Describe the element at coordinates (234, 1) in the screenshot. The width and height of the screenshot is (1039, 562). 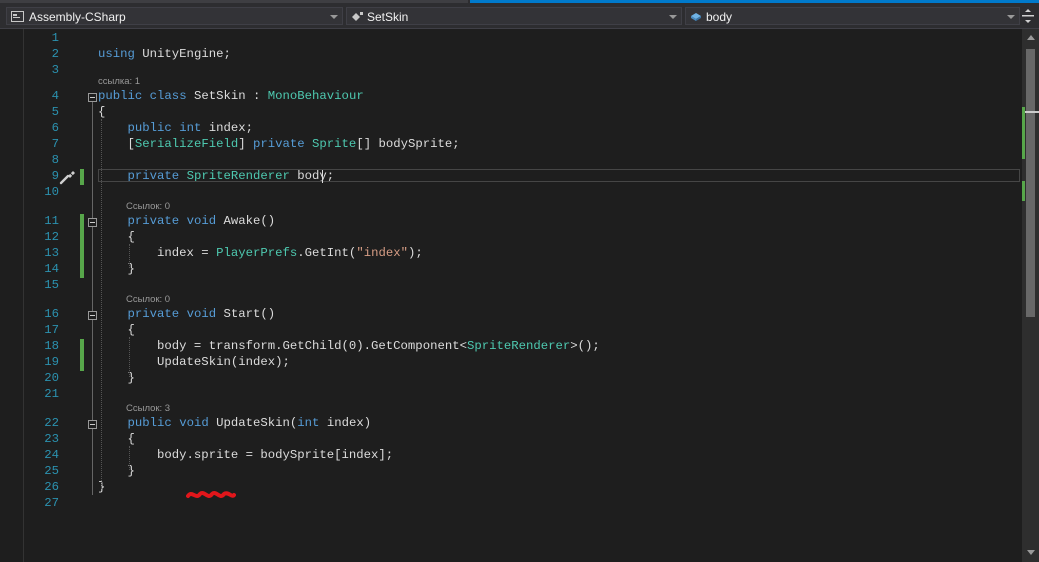
I see `inactive-tab-indicator` at that location.